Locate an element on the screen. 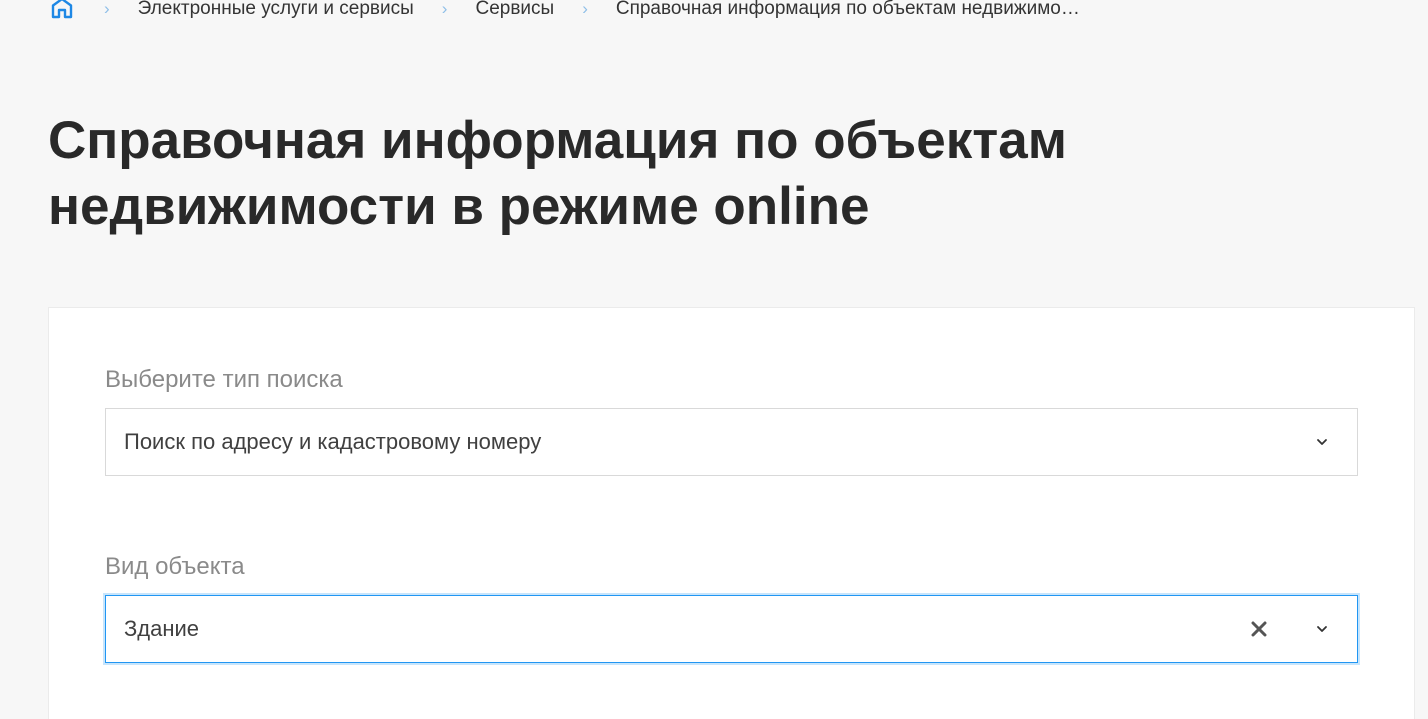 This screenshot has height=719, width=1428. page-title-line1: Справочная информация по объектам is located at coordinates (557, 140).